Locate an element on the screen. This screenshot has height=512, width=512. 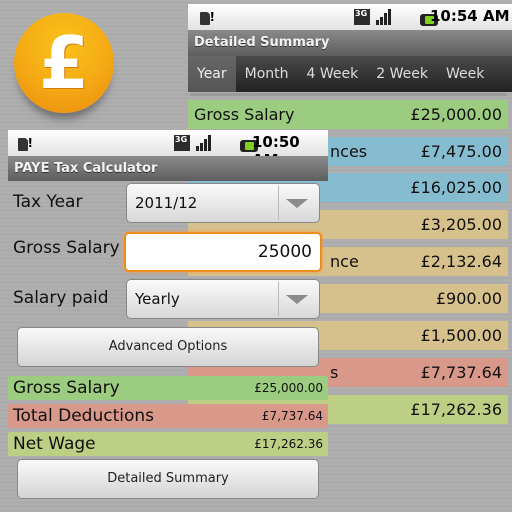
tab-month: Month is located at coordinates (267, 74).